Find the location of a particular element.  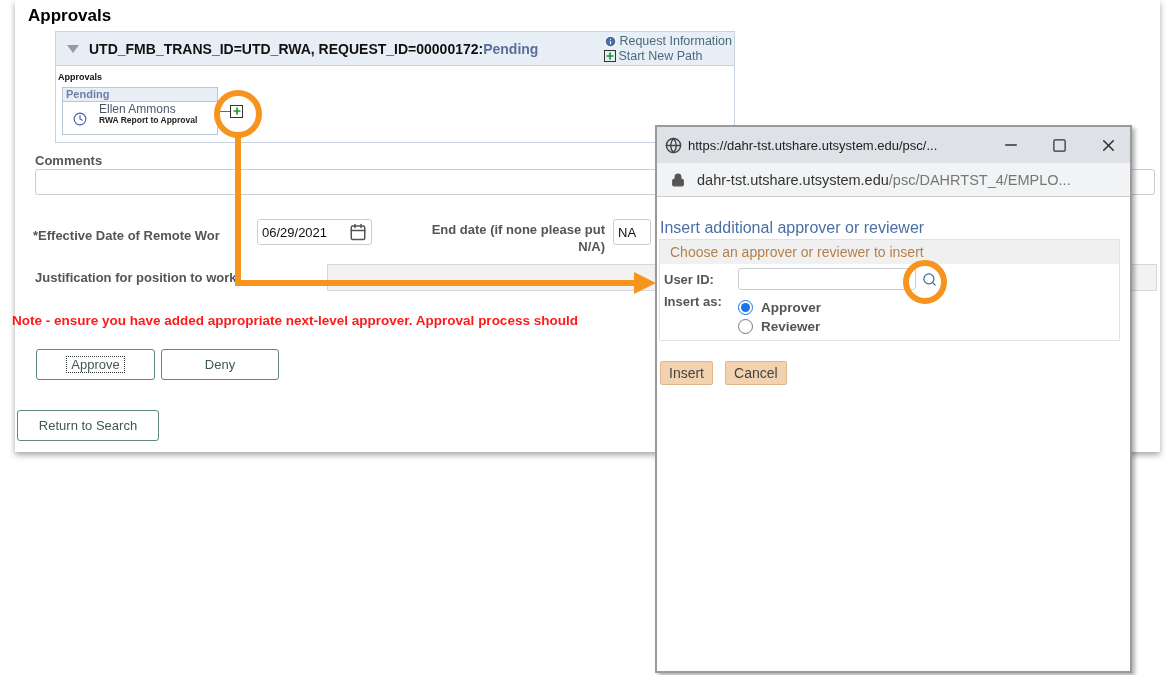

calendar-icon is located at coordinates (358, 232).